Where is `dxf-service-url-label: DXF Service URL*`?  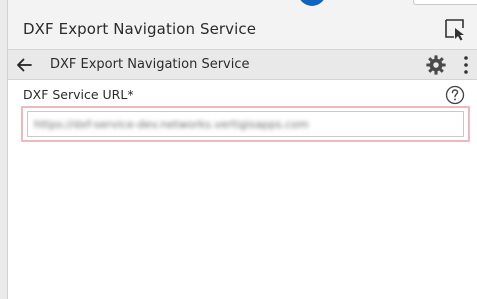
dxf-service-url-label: DXF Service URL* is located at coordinates (78, 94).